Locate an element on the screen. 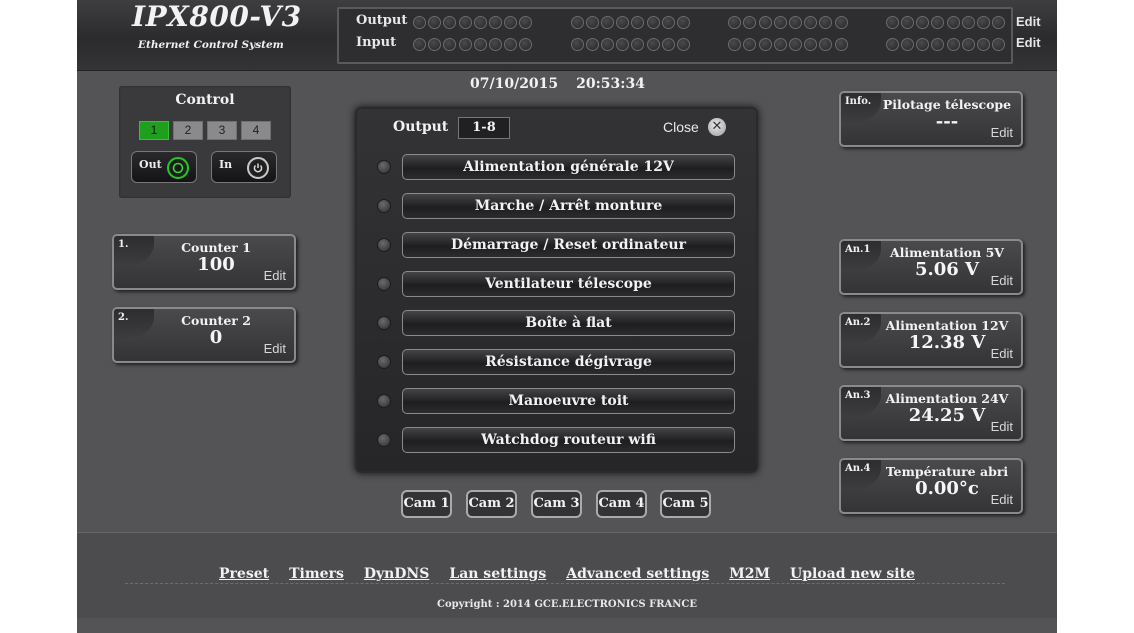  analog-title: Alimentation 24V is located at coordinates (947, 398).